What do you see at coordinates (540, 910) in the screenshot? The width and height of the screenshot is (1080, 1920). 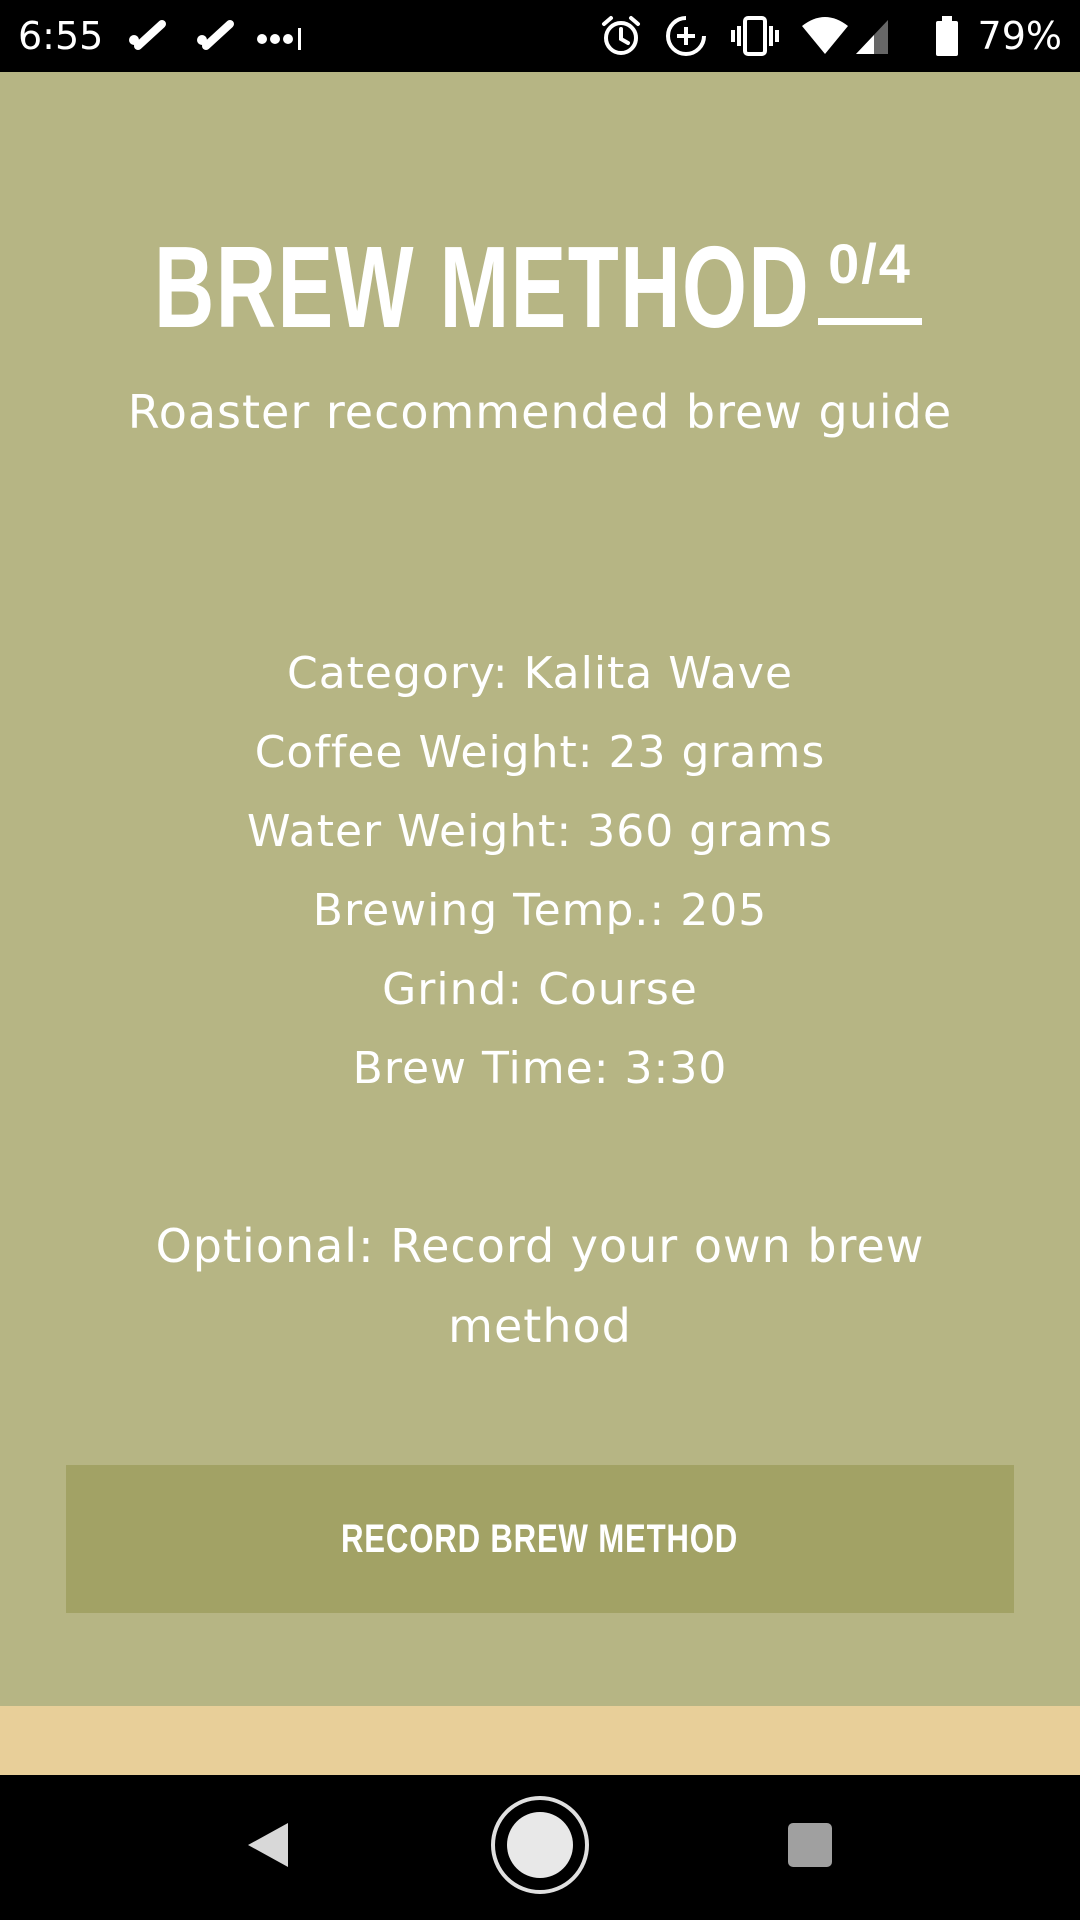 I see `detail-brewing-temp: Brewing Temp.: 205` at bounding box center [540, 910].